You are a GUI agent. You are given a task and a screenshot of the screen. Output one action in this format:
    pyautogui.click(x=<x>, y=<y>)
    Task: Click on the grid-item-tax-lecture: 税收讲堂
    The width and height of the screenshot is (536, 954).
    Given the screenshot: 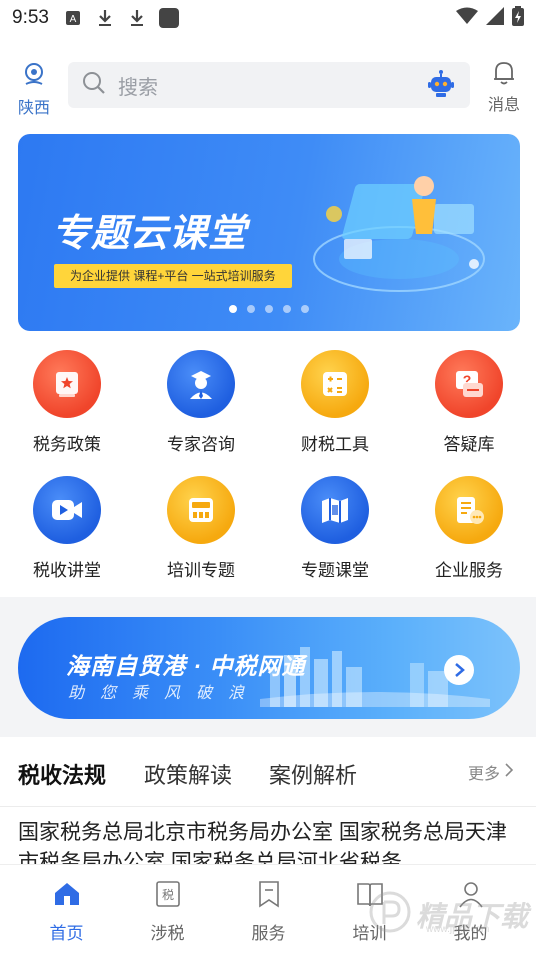 What is the action you would take?
    pyautogui.click(x=67, y=535)
    